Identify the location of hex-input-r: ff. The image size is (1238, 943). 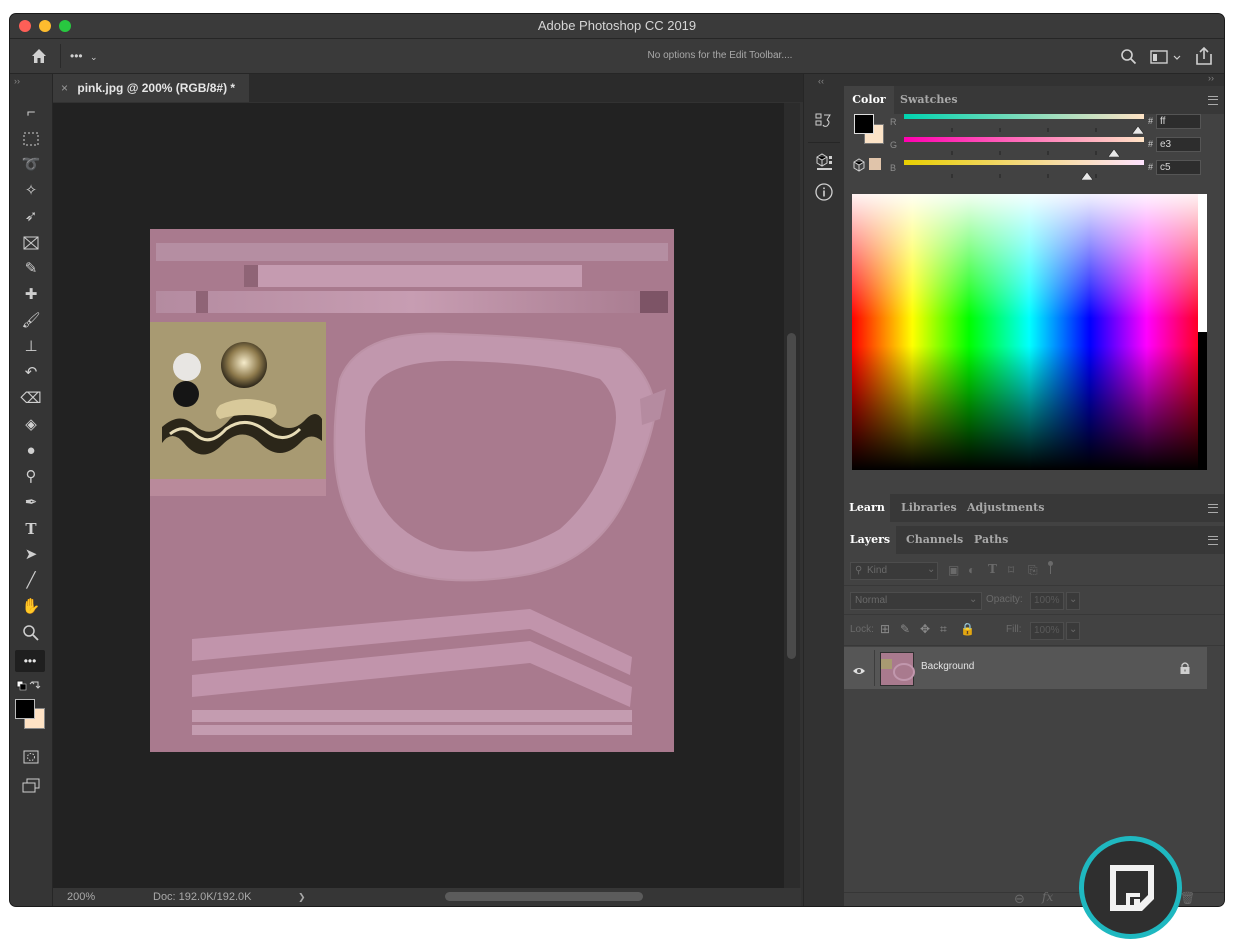
(1178, 121).